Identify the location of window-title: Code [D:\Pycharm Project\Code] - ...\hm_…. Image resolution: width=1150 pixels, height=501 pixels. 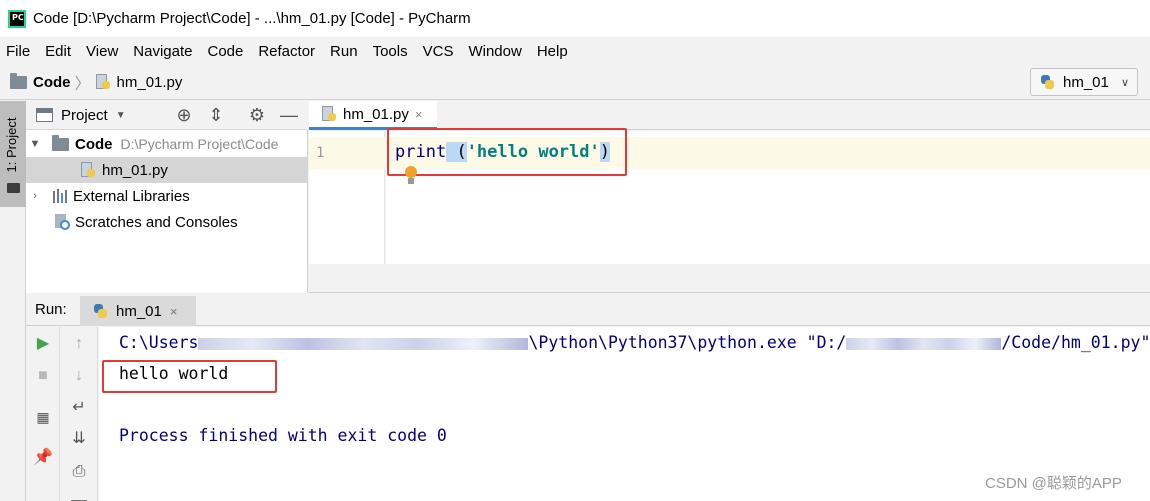
(252, 18).